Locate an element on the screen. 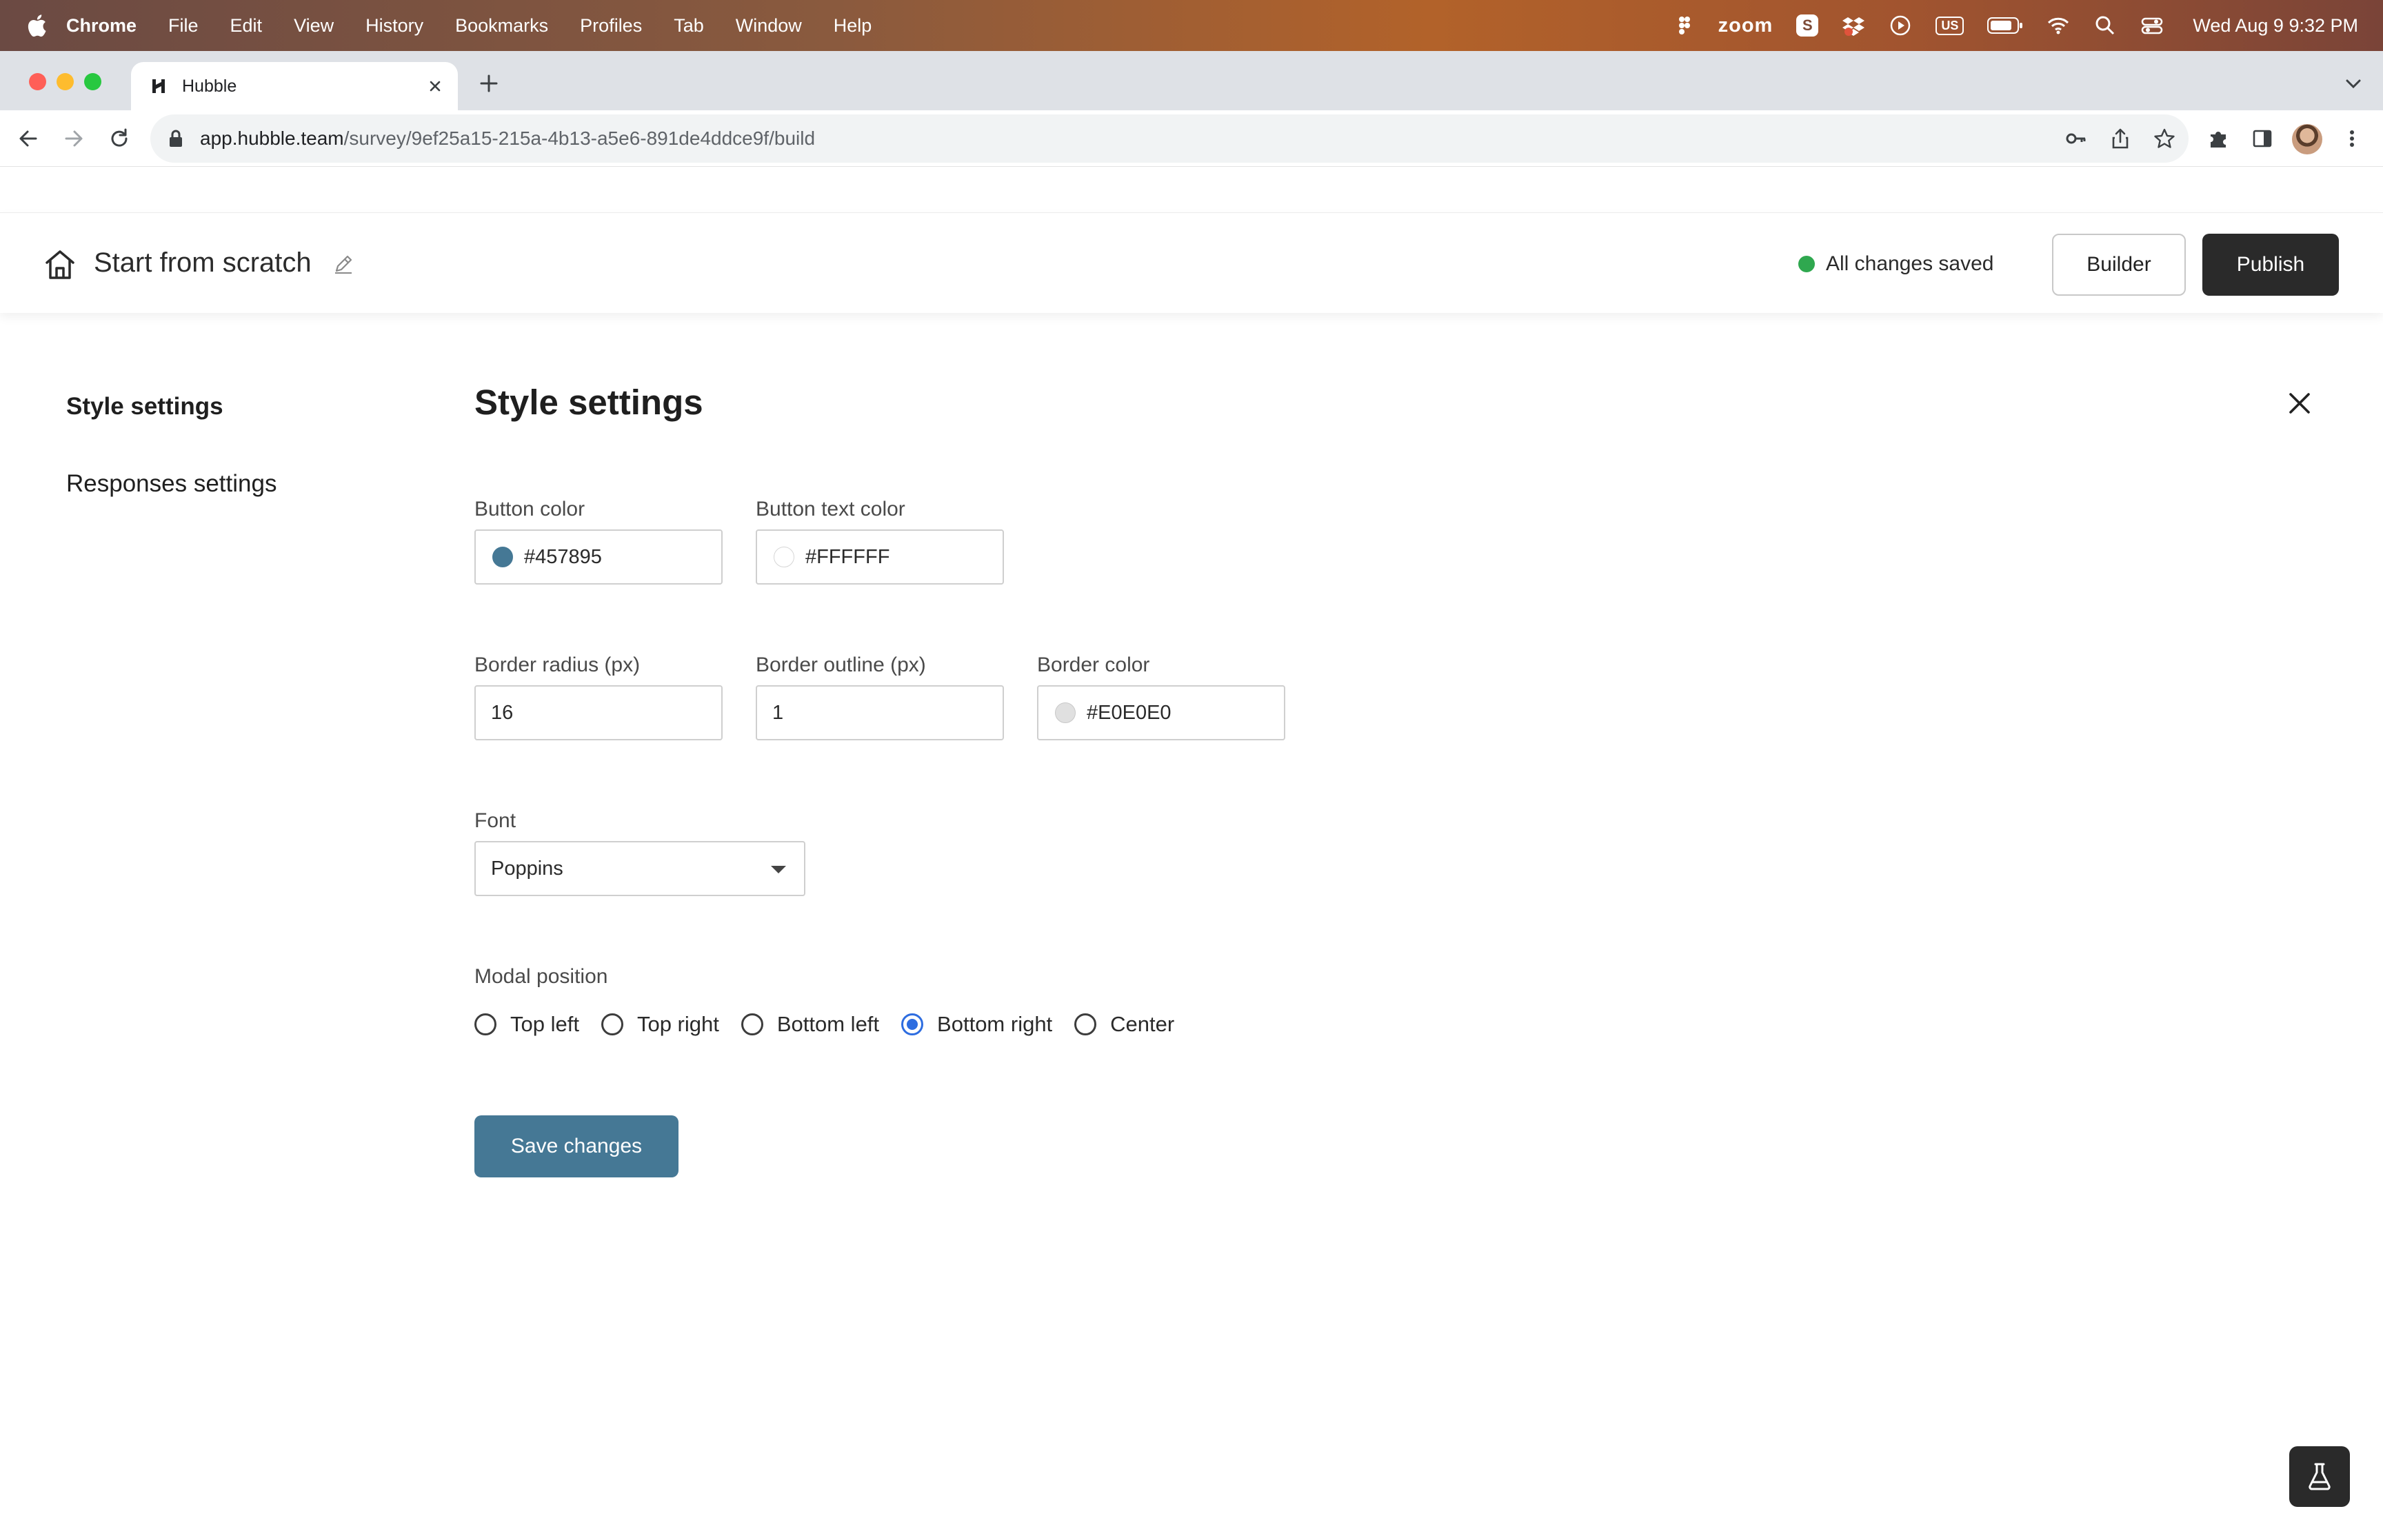  font-select: Poppins is located at coordinates (639, 869).